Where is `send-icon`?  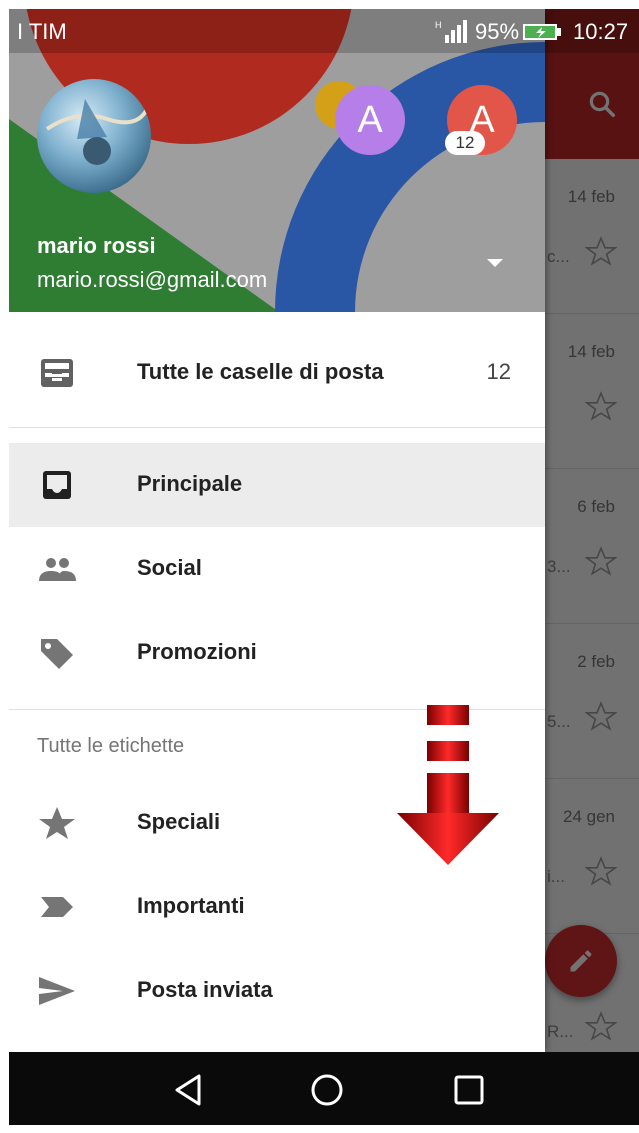 send-icon is located at coordinates (57, 991).